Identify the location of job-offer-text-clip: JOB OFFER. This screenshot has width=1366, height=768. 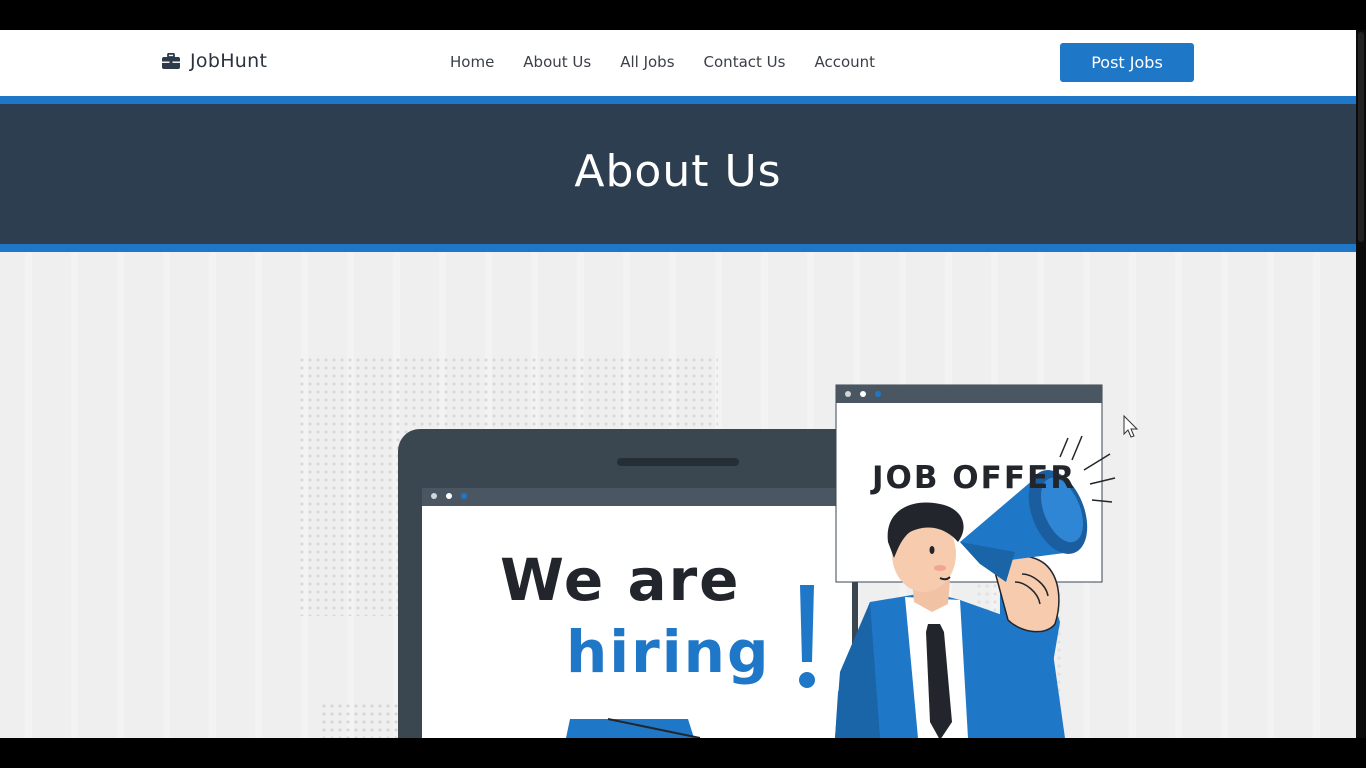
(969, 487).